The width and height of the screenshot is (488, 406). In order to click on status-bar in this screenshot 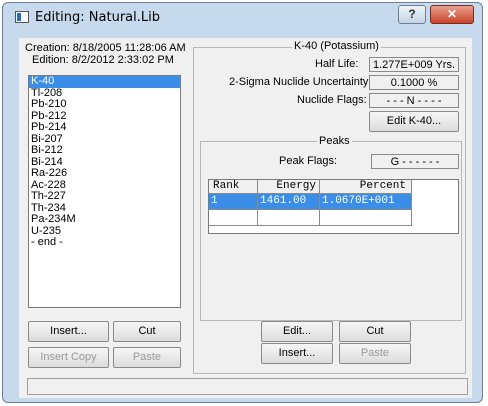, I will do `click(247, 386)`.